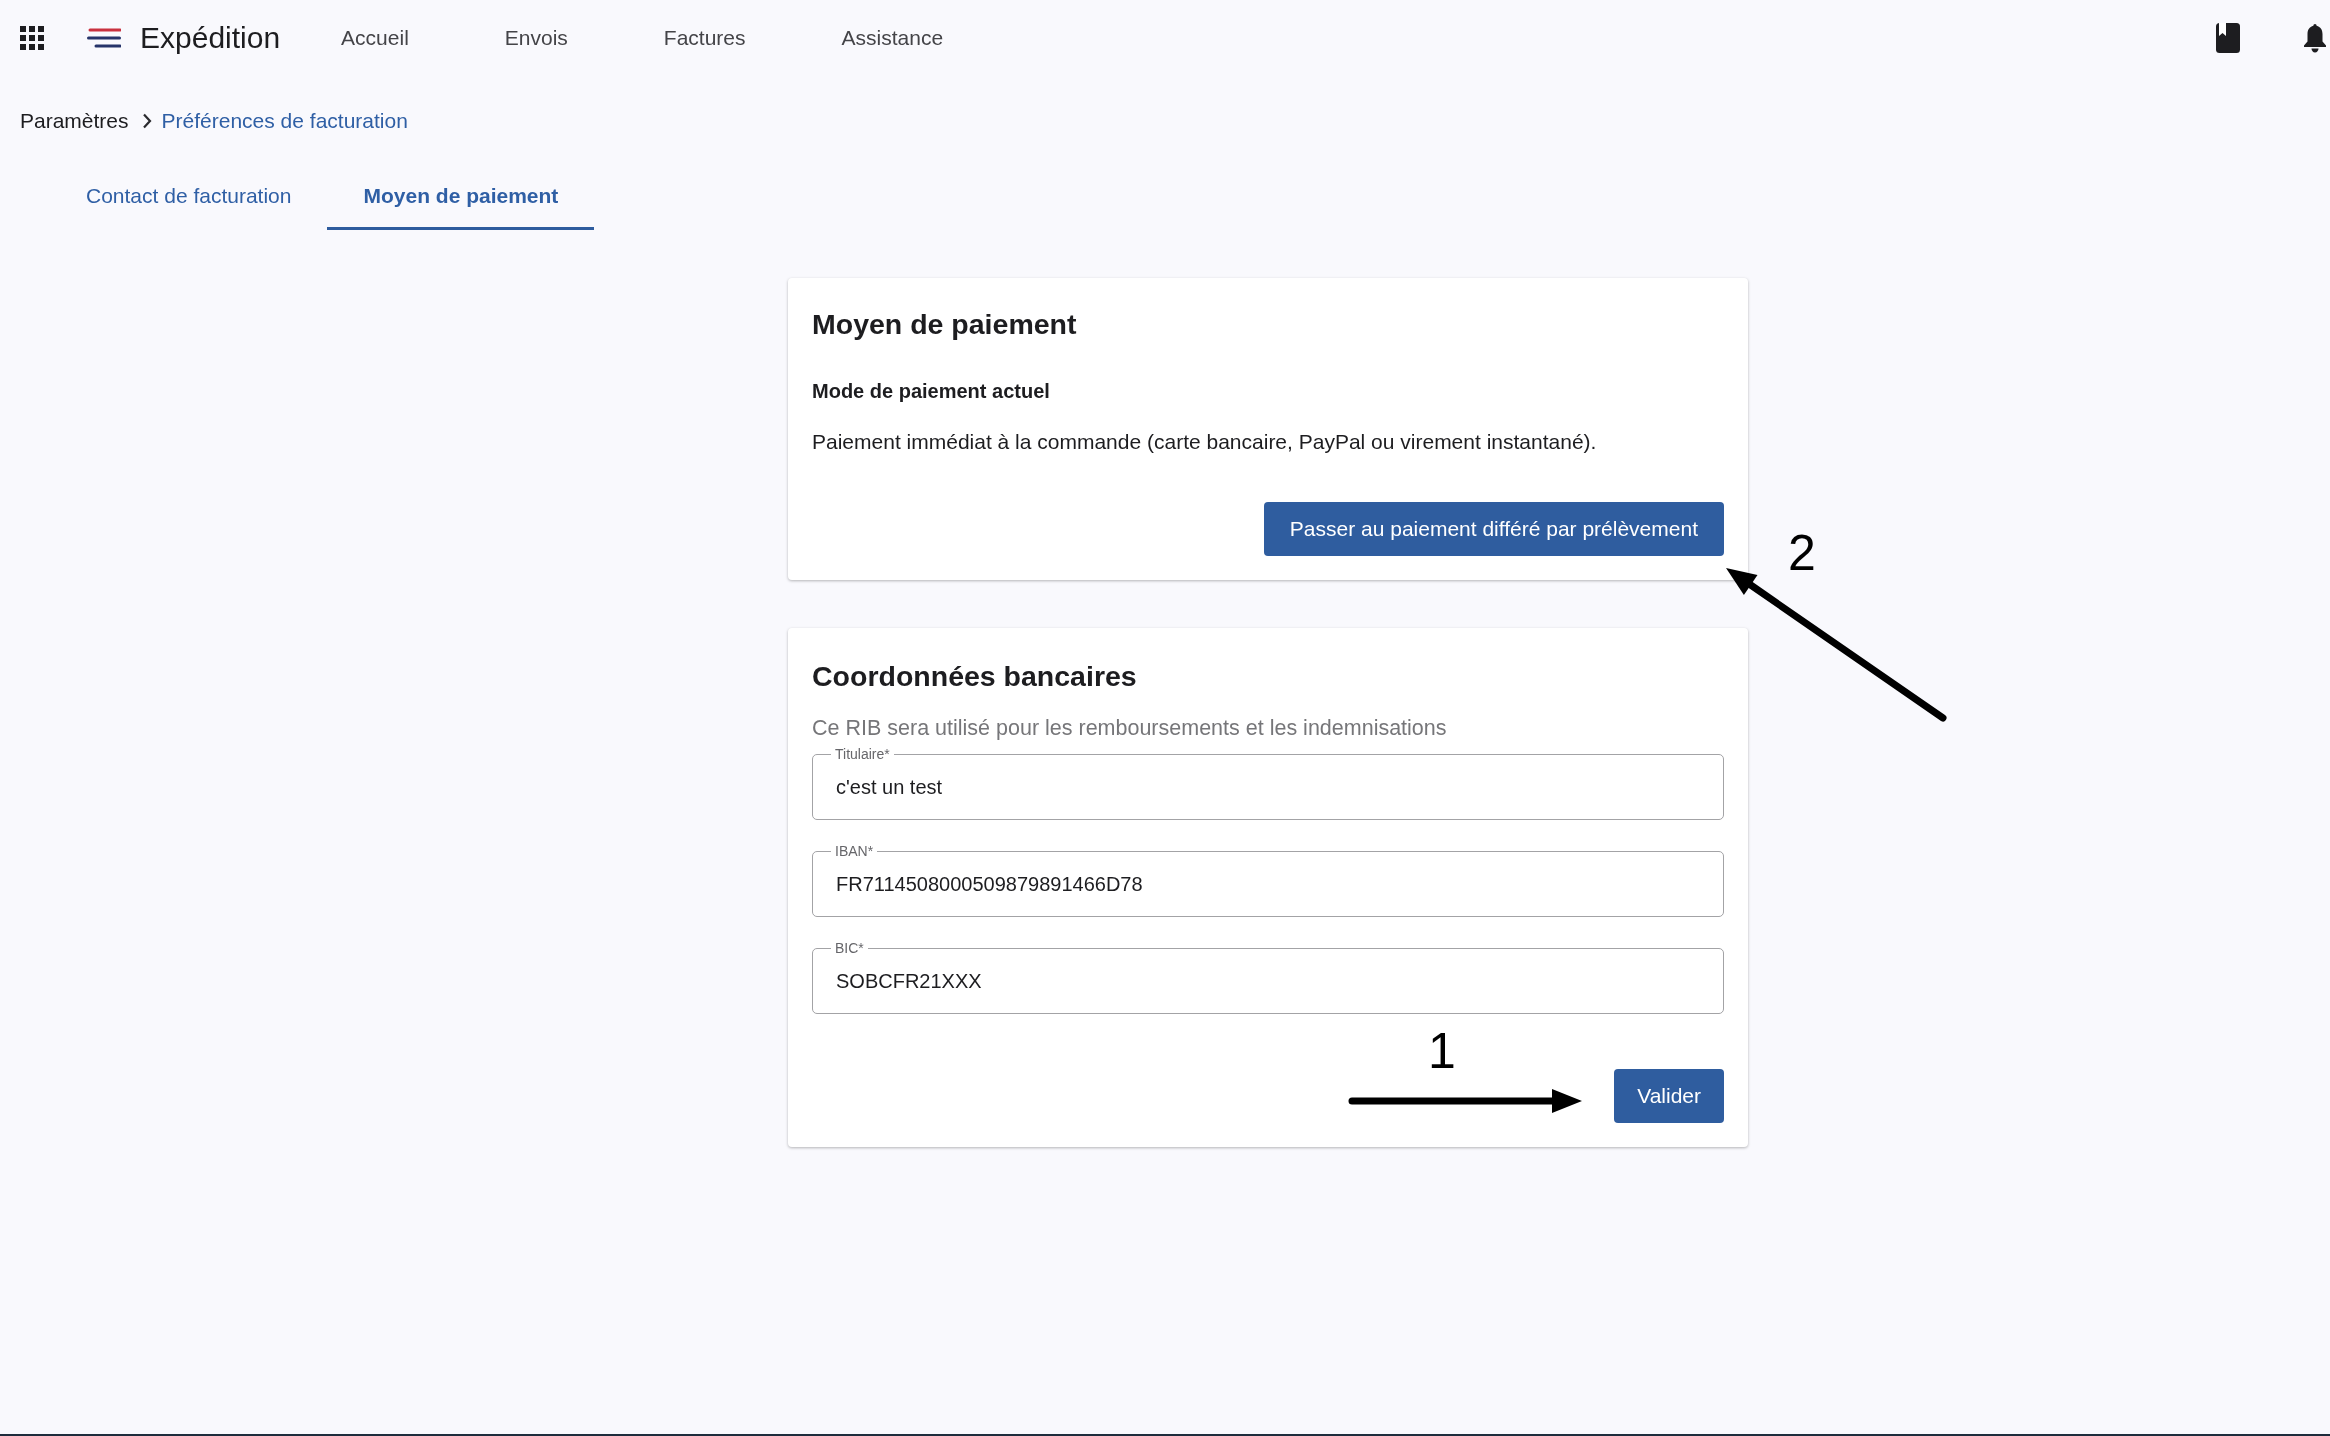  What do you see at coordinates (32, 37) in the screenshot?
I see `apps-grid-icon` at bounding box center [32, 37].